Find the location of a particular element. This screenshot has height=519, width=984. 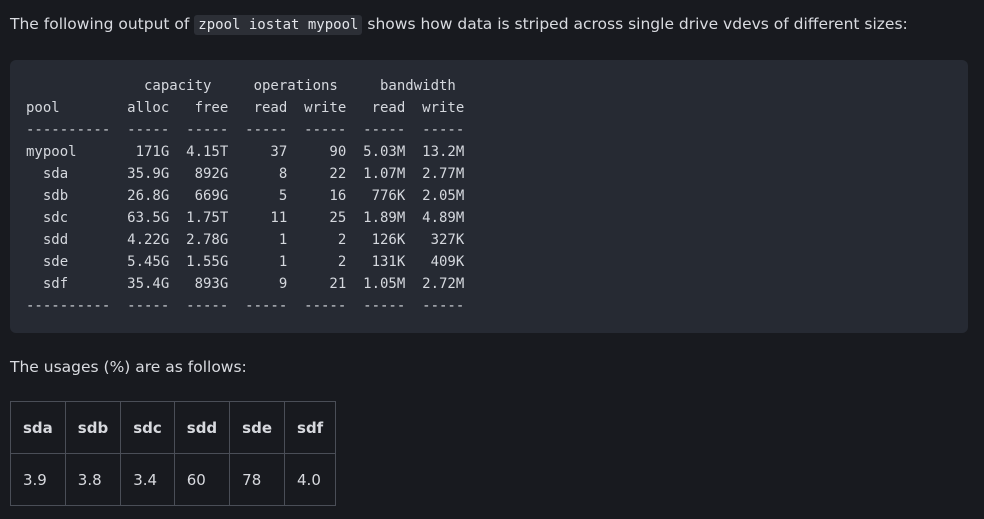

inline-code-command: zpool iostat mypool is located at coordinates (278, 25).